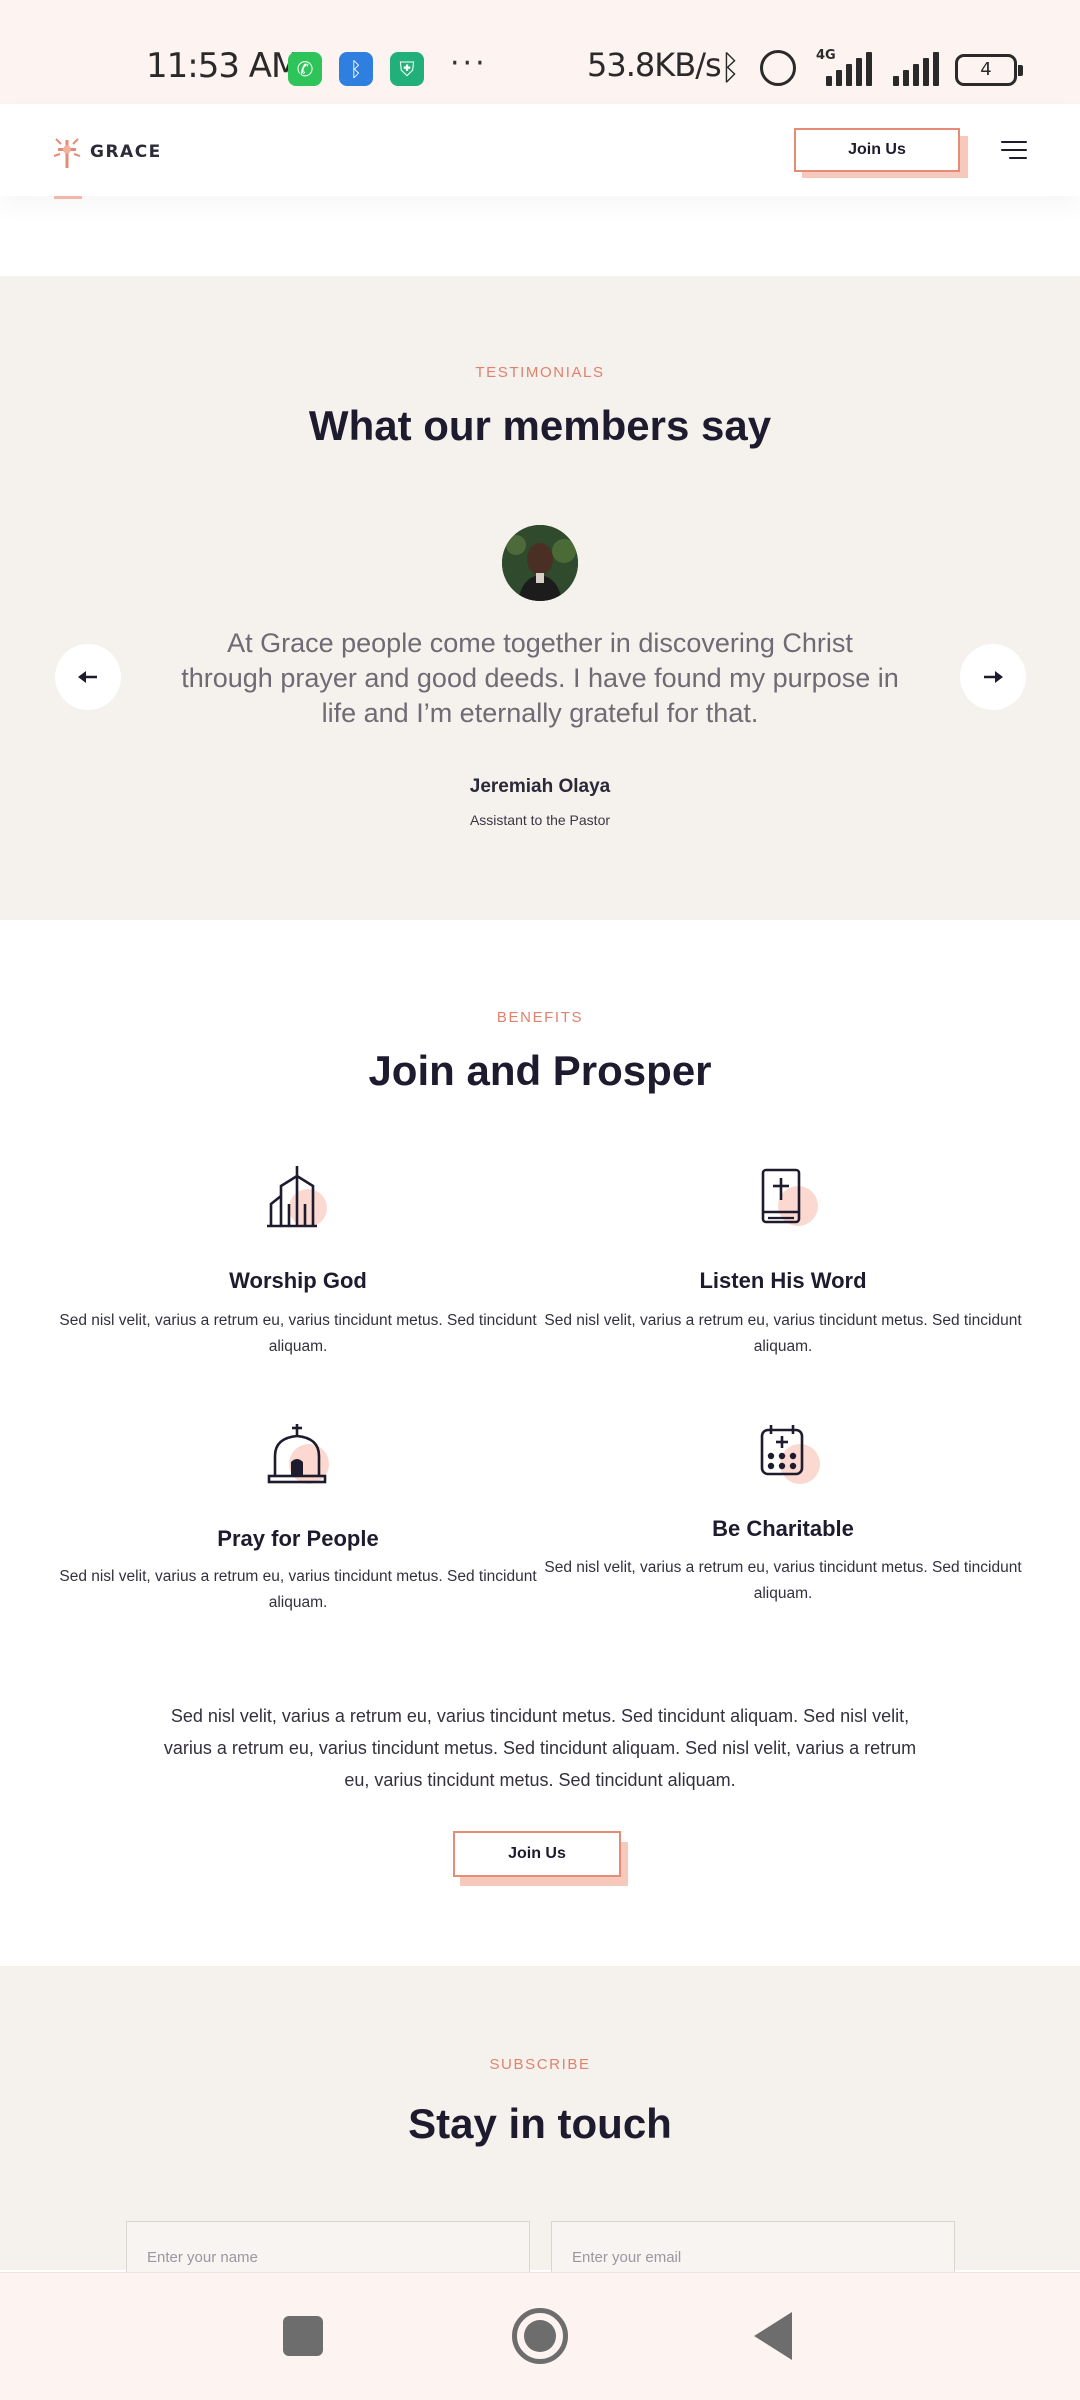 The image size is (1080, 2400). Describe the element at coordinates (356, 69) in the screenshot. I see `bluetooth-app-icon: ᛒ` at that location.